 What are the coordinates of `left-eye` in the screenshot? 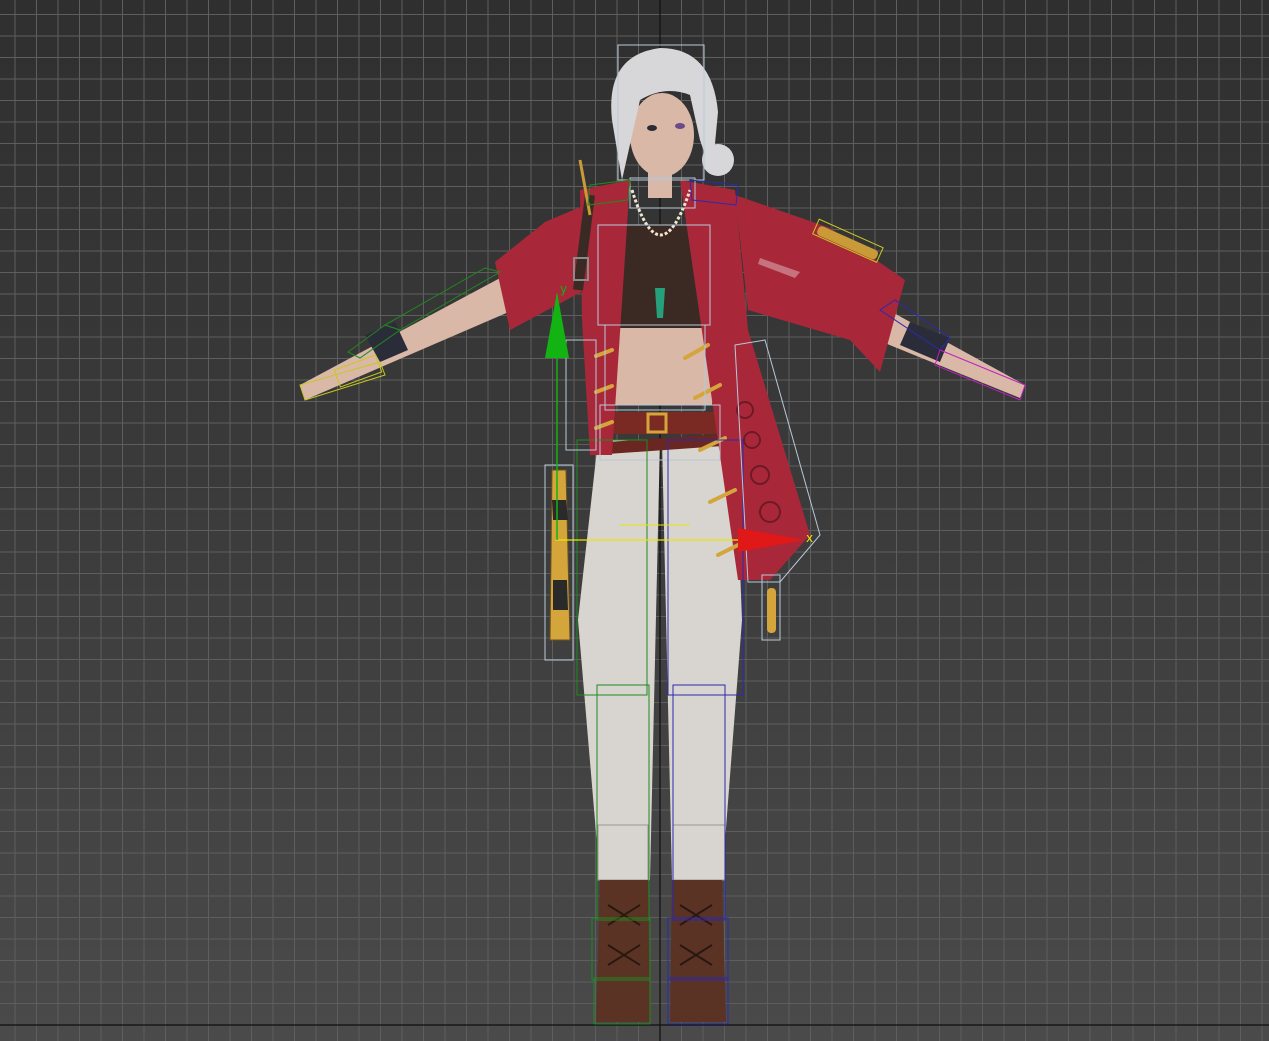 It's located at (652, 128).